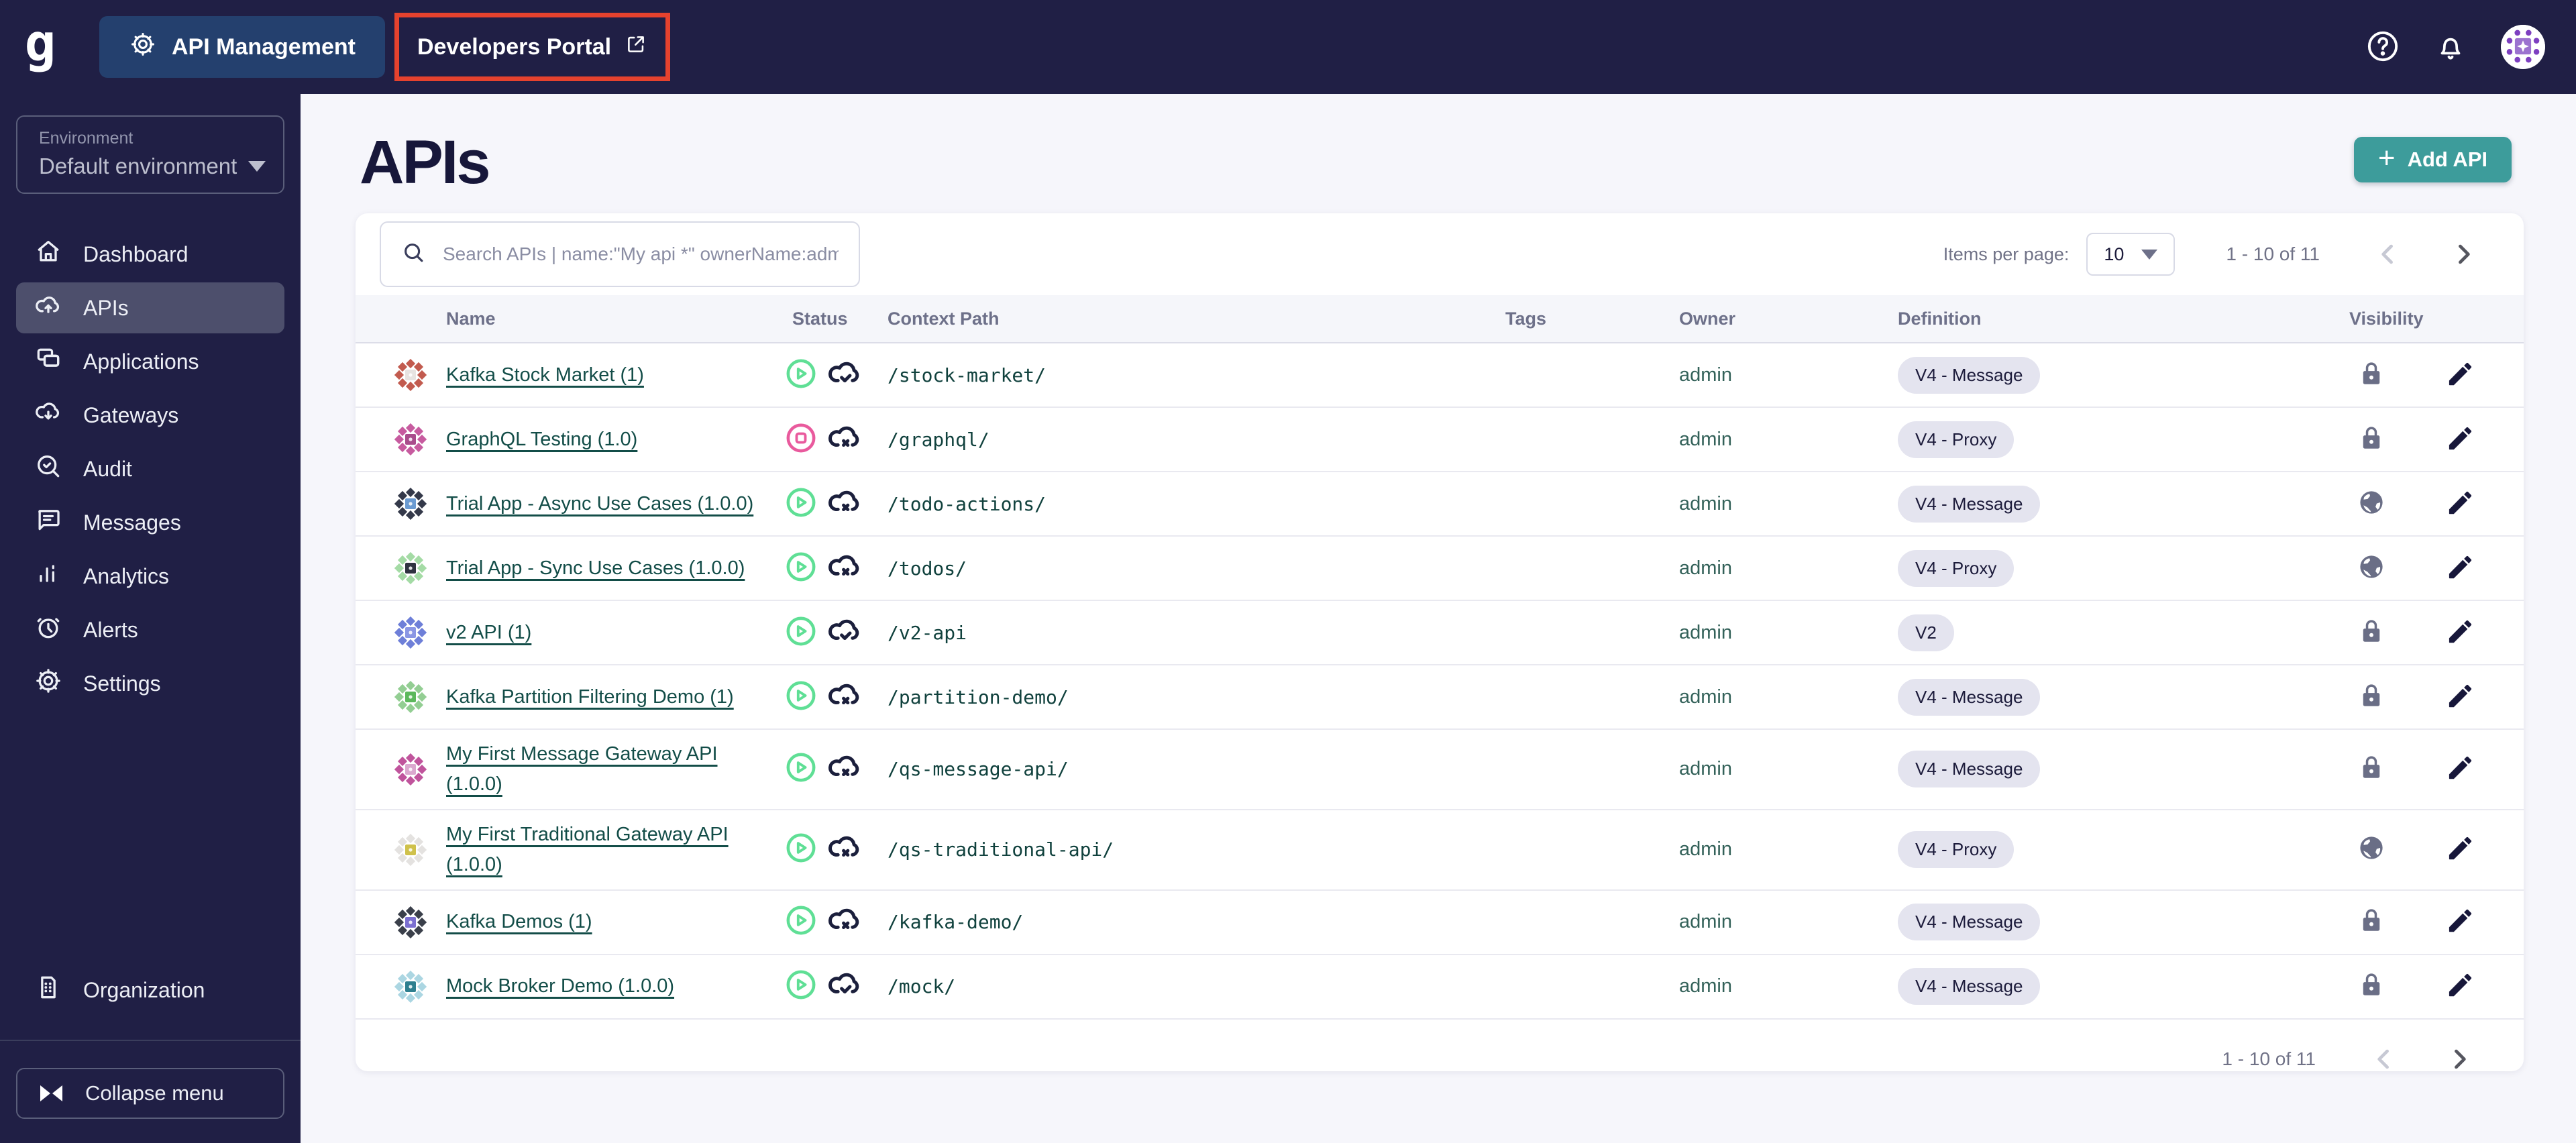 The height and width of the screenshot is (1143, 2576). I want to click on items-per-page-select: 10, so click(2131, 255).